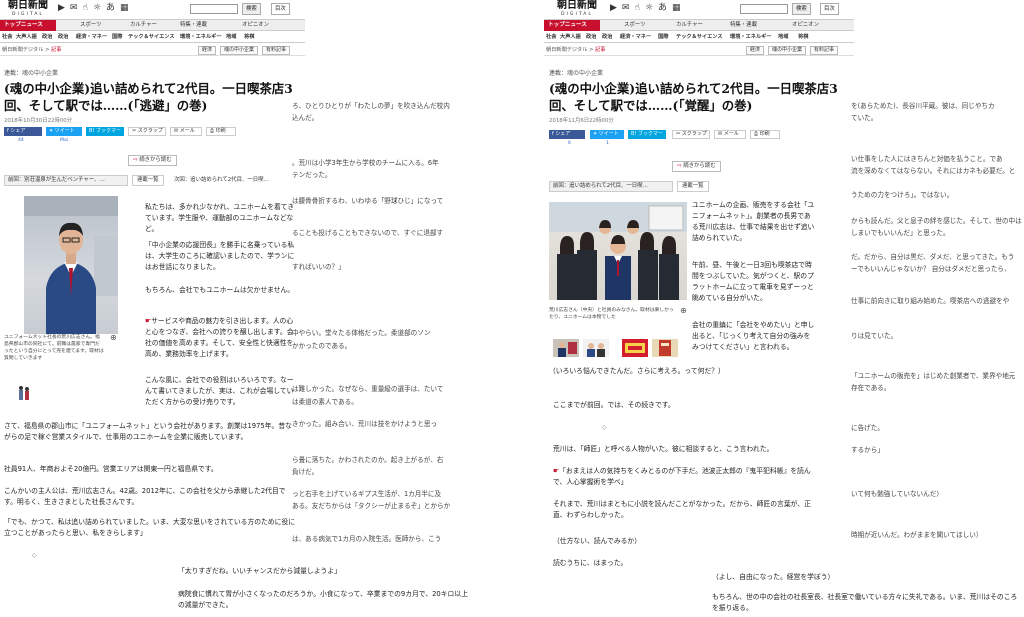 The image size is (1024, 617). What do you see at coordinates (755, 50) in the screenshot?
I see `right-pill-economy: 経済` at bounding box center [755, 50].